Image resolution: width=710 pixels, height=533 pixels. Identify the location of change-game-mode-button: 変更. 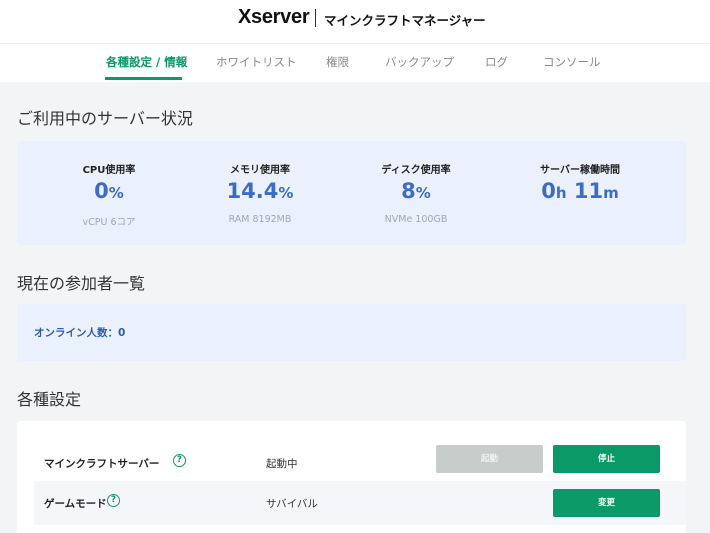
(606, 503).